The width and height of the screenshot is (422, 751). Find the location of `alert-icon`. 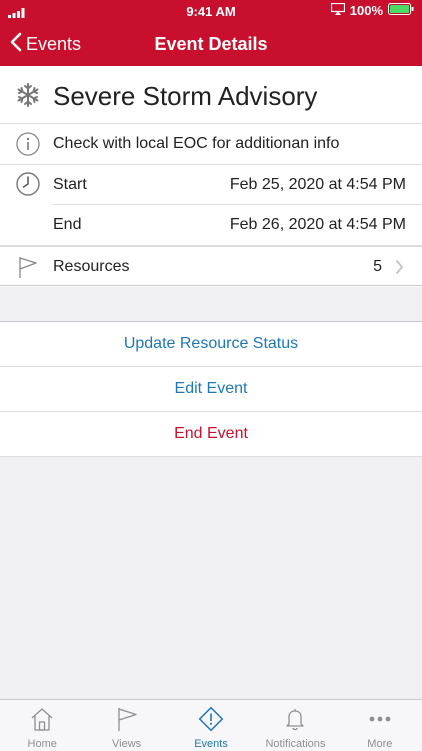

alert-icon is located at coordinates (211, 720).